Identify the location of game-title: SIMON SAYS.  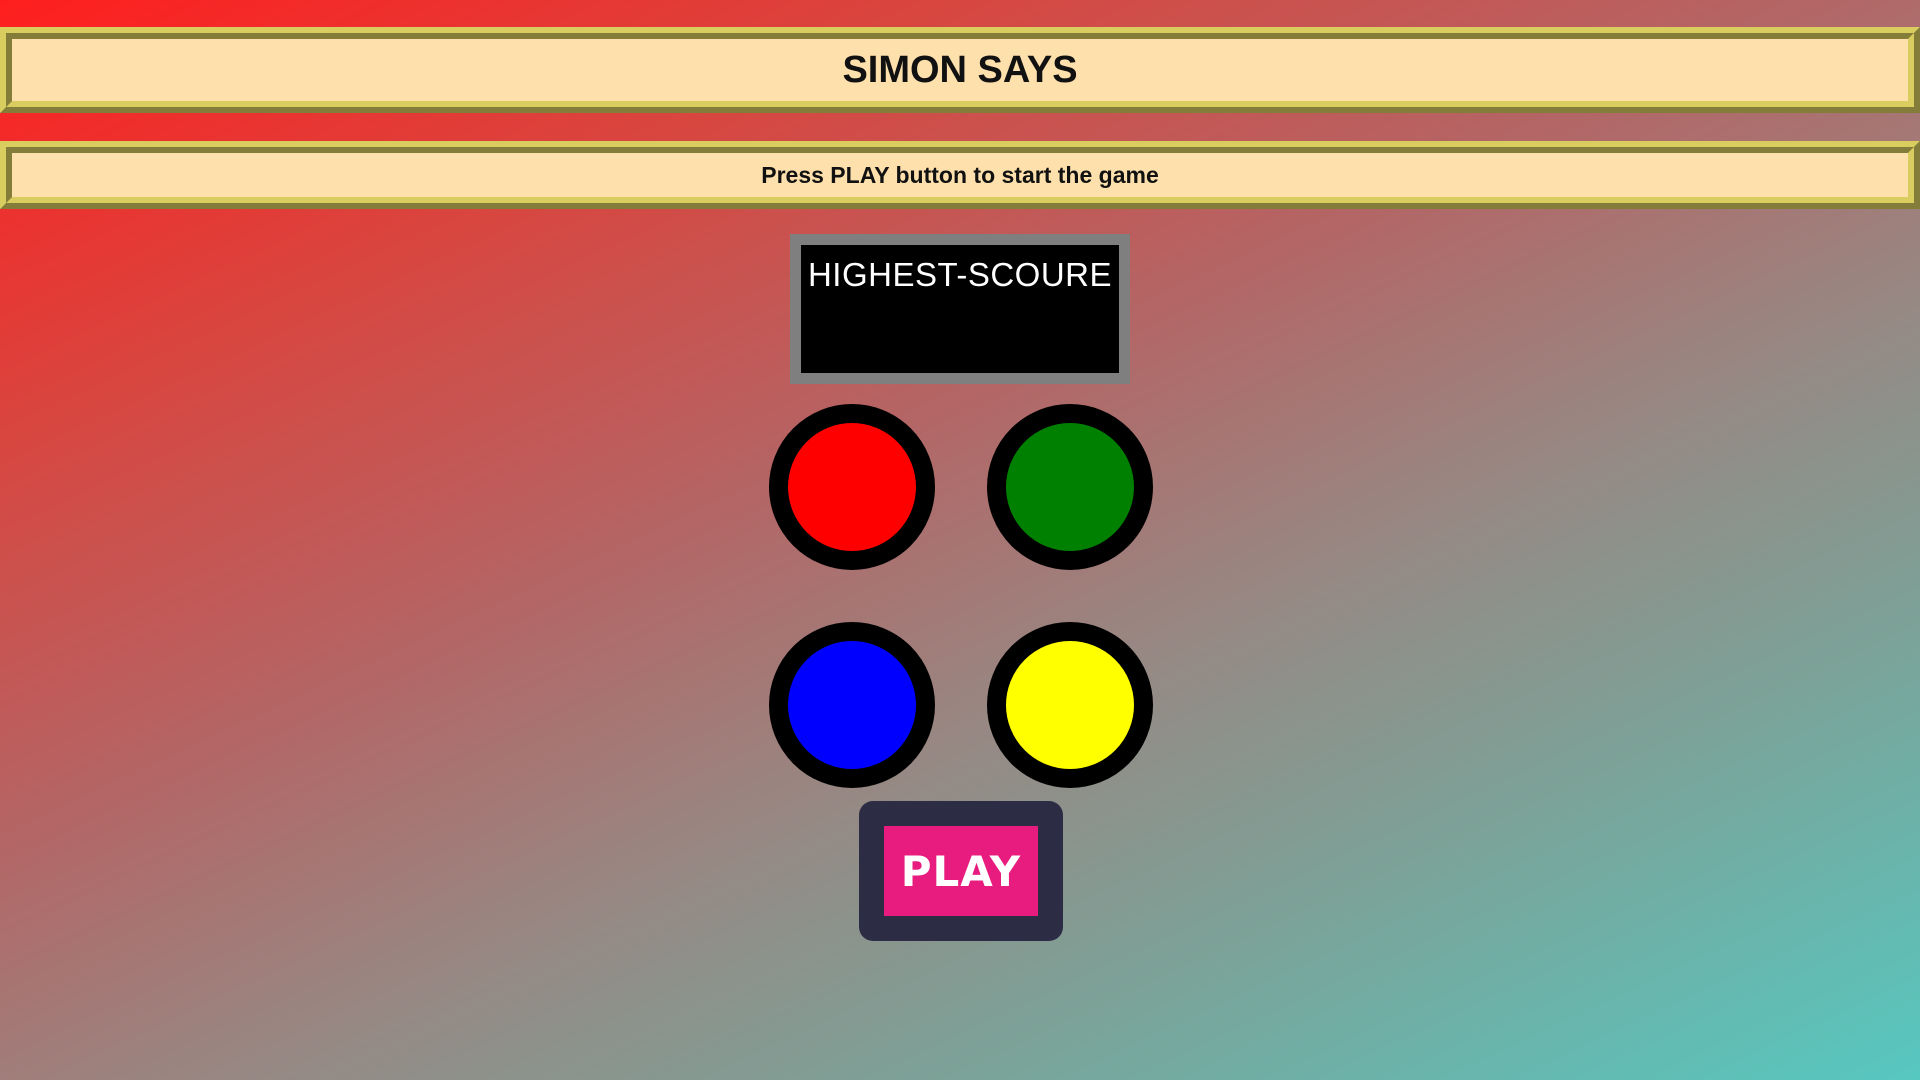
(960, 69).